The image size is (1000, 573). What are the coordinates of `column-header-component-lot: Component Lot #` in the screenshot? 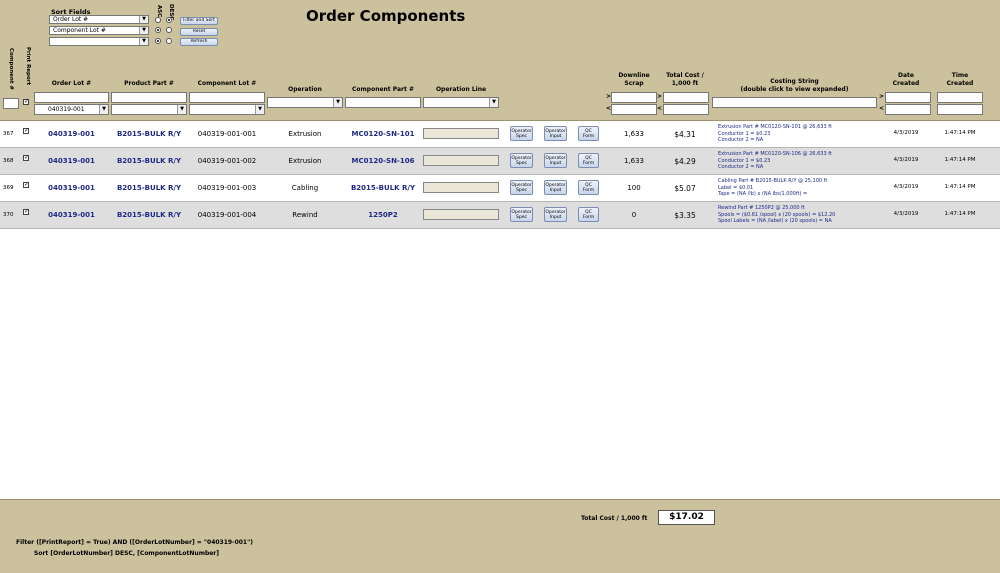 It's located at (227, 83).